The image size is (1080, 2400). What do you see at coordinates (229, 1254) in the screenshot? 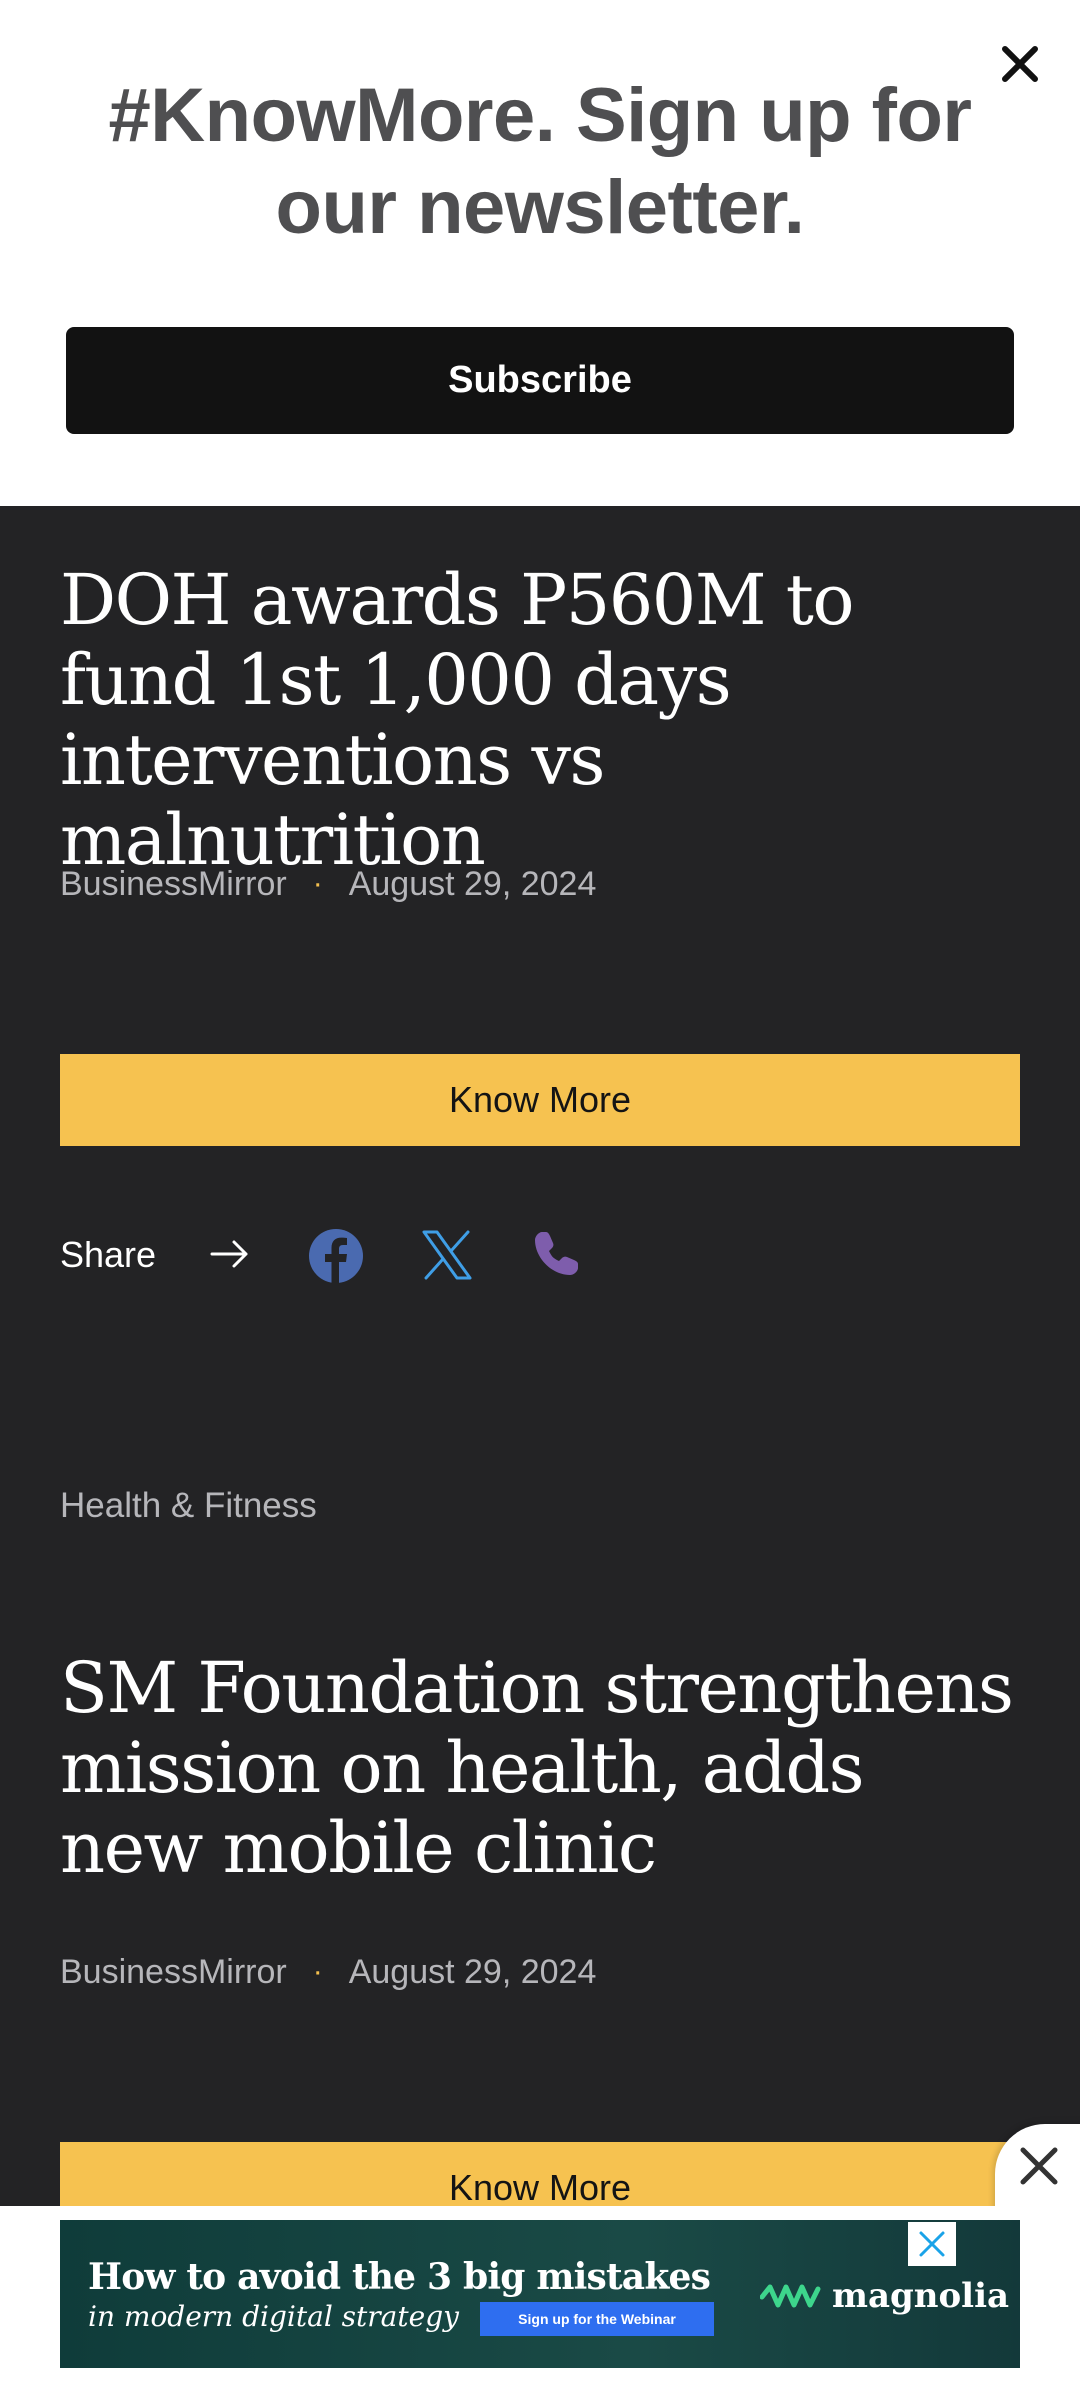
I see `arrow-right-icon` at bounding box center [229, 1254].